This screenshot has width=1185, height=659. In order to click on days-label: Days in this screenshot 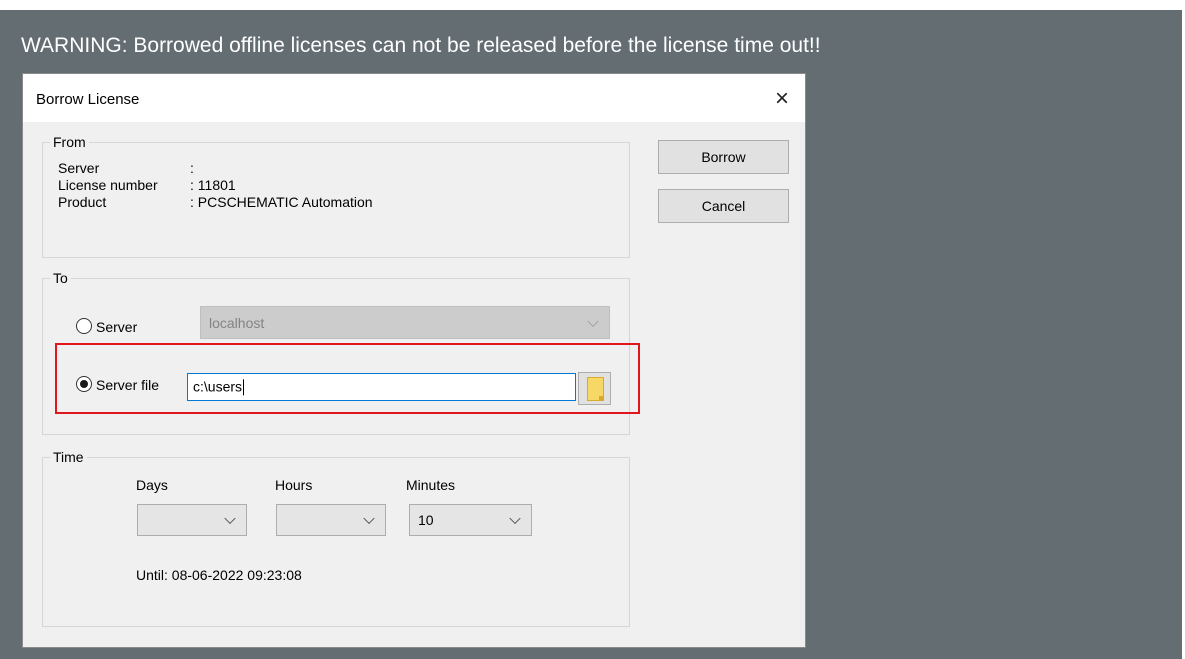, I will do `click(152, 485)`.